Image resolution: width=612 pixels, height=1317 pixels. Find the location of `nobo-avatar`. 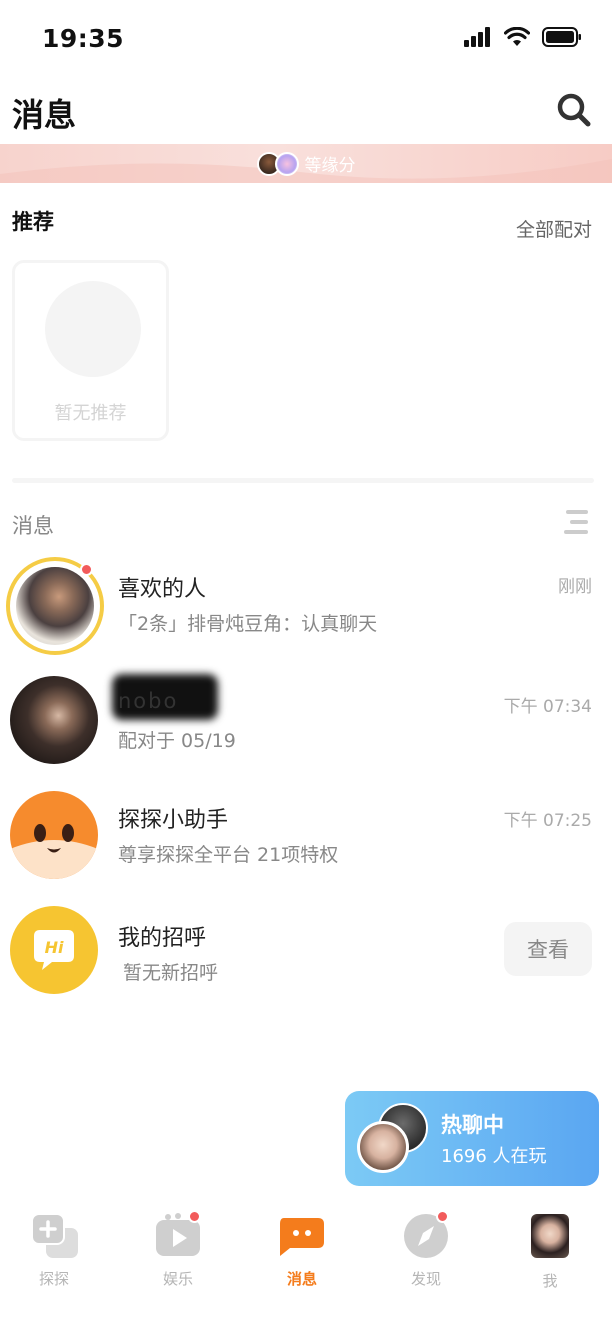

nobo-avatar is located at coordinates (55, 721).